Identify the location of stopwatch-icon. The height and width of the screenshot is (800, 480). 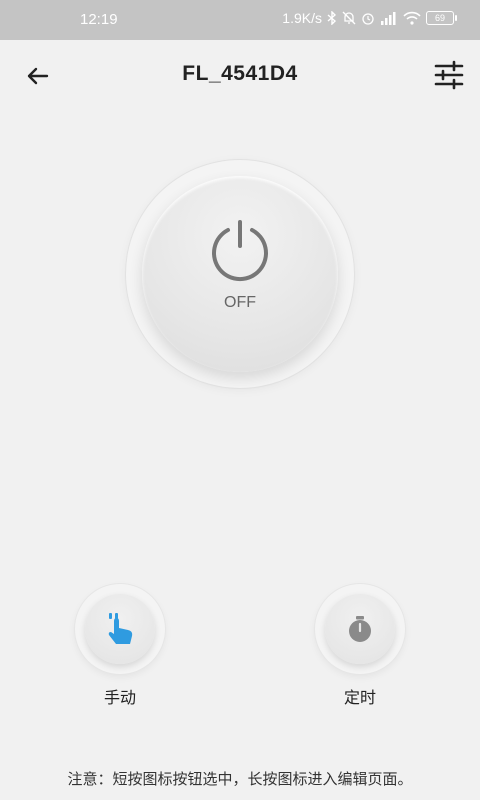
(360, 629).